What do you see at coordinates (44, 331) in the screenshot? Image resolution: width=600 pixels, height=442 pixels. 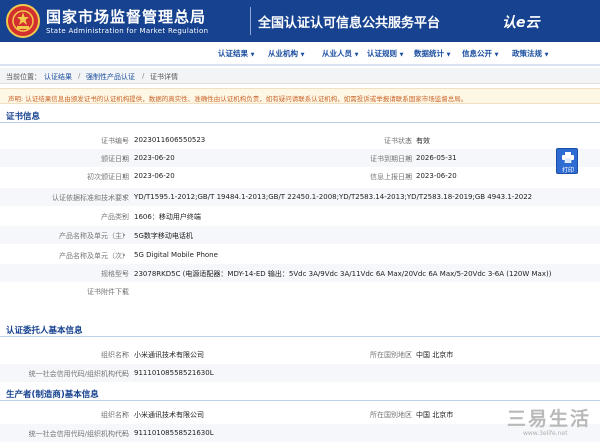 I see `section-title: 认证委托人基本信息` at bounding box center [44, 331].